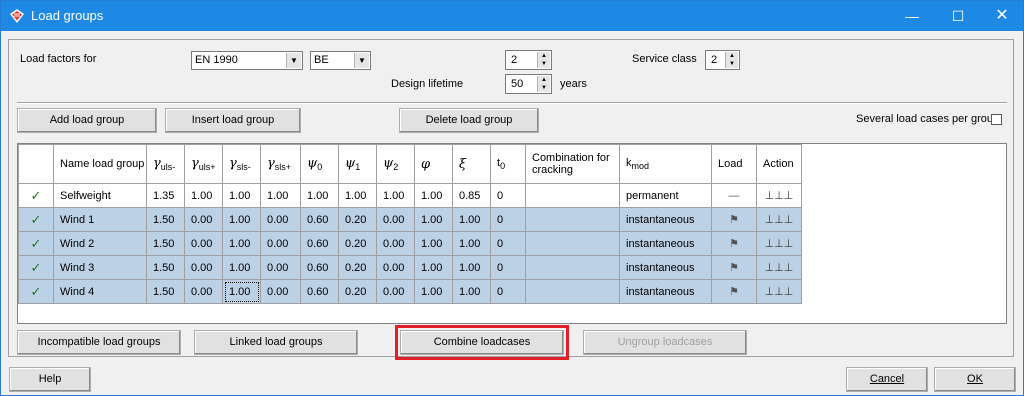  I want to click on cell-p1: 1.00, so click(357, 195).